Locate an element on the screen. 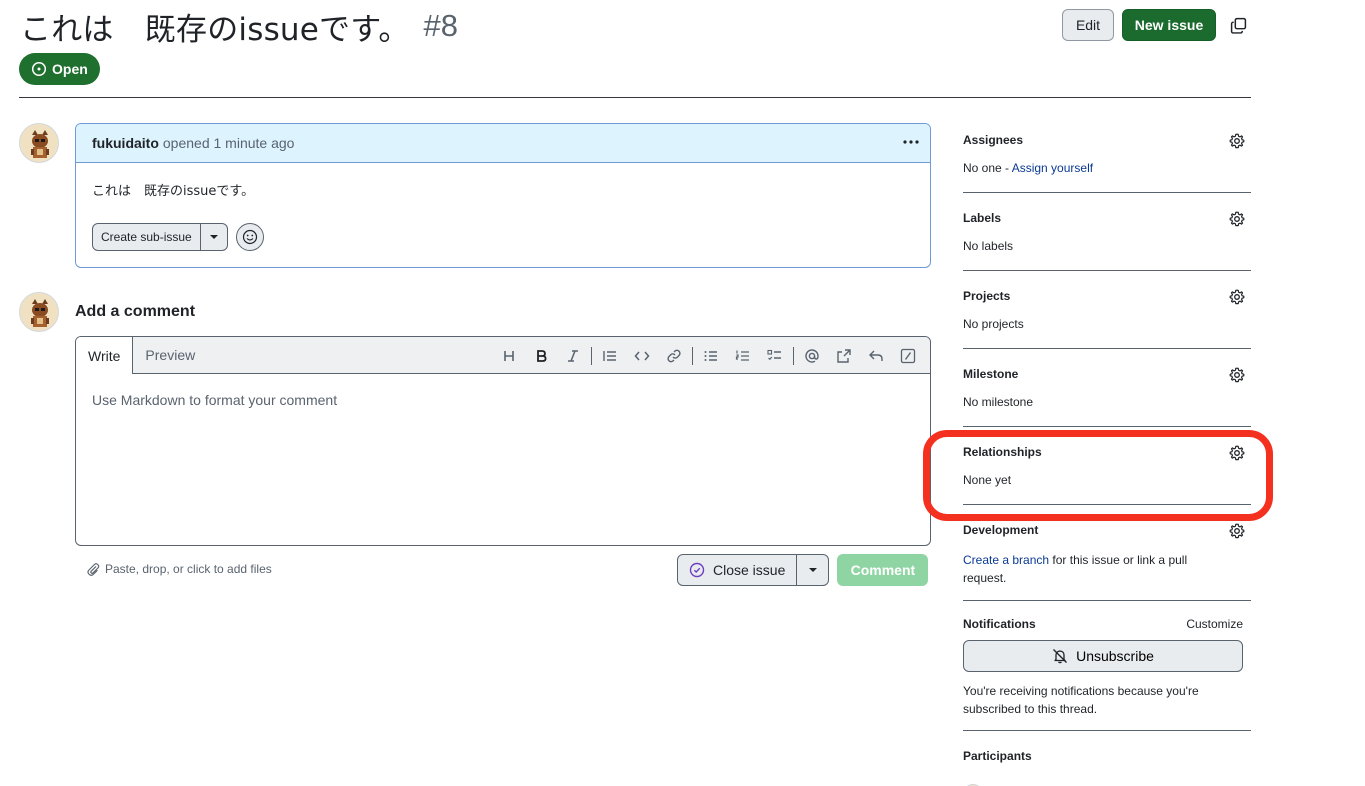  close-issue-button: Close issue is located at coordinates (738, 570).